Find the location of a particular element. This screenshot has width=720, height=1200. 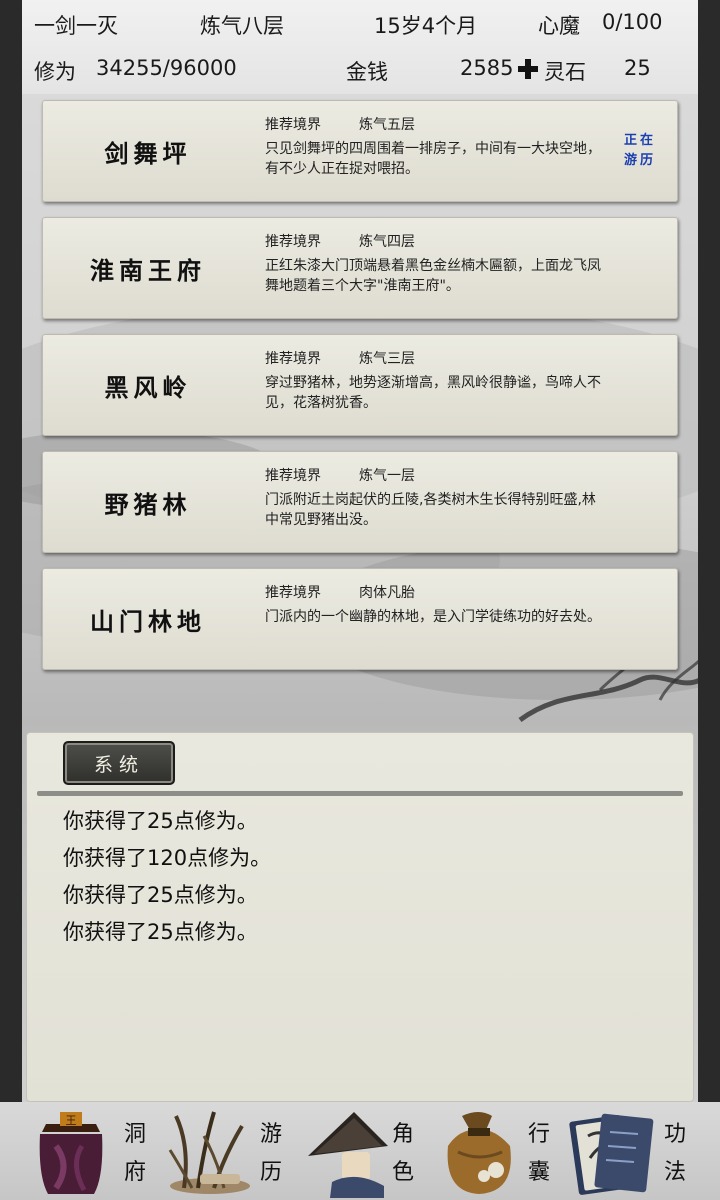

stone-value: 25 is located at coordinates (637, 68).